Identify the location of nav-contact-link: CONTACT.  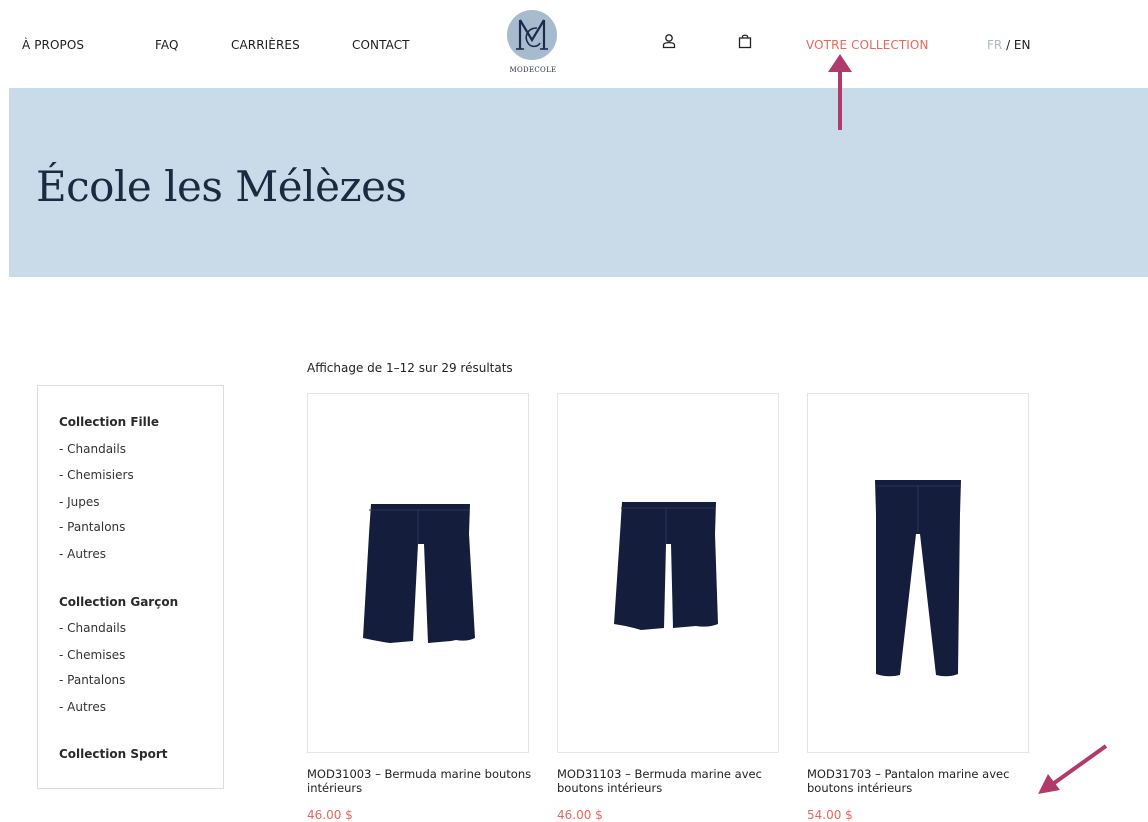
(381, 45).